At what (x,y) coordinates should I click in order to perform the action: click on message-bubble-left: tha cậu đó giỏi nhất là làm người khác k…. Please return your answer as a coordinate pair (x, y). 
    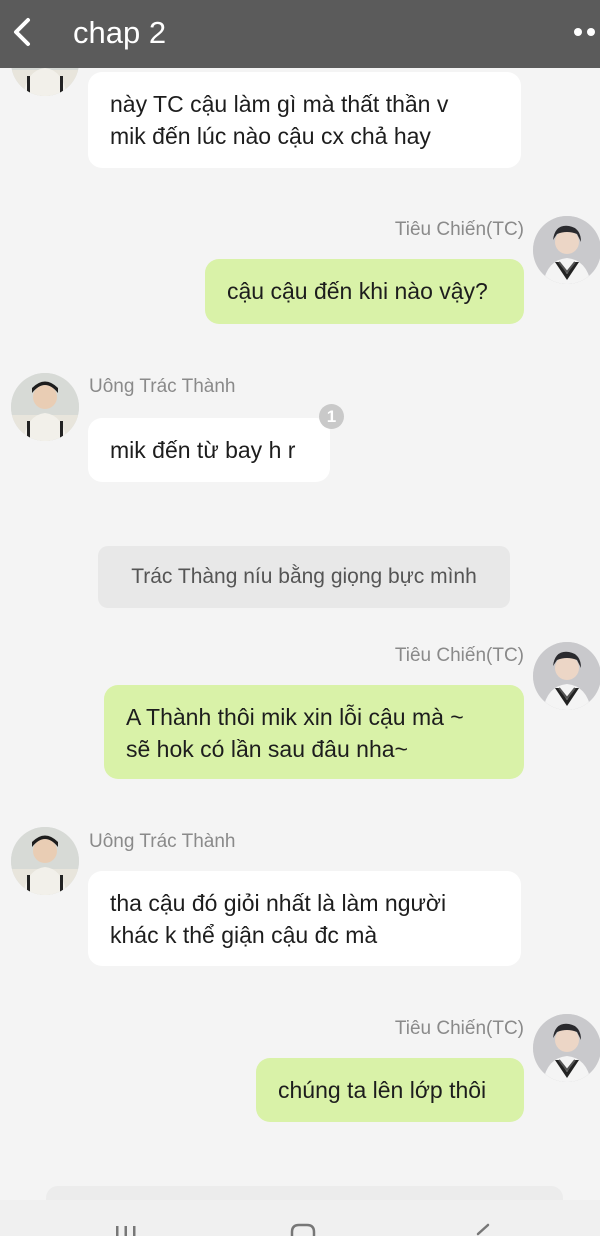
    Looking at the image, I should click on (304, 918).